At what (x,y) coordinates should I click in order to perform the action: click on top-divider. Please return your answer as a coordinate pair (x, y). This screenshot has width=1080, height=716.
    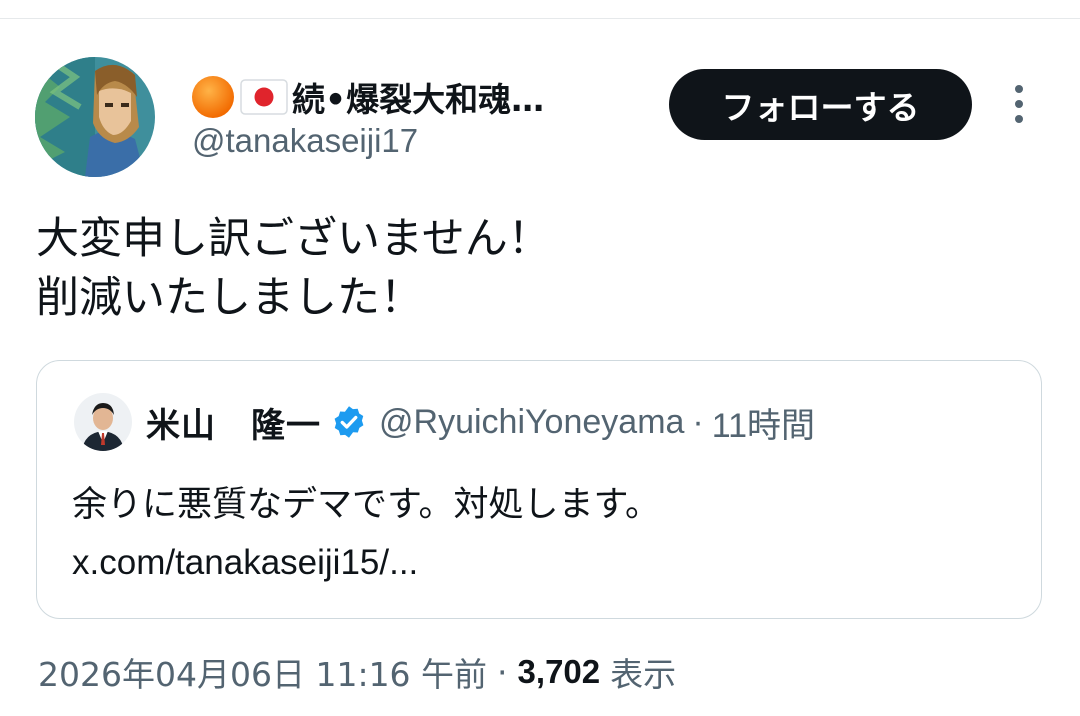
    Looking at the image, I should click on (540, 18).